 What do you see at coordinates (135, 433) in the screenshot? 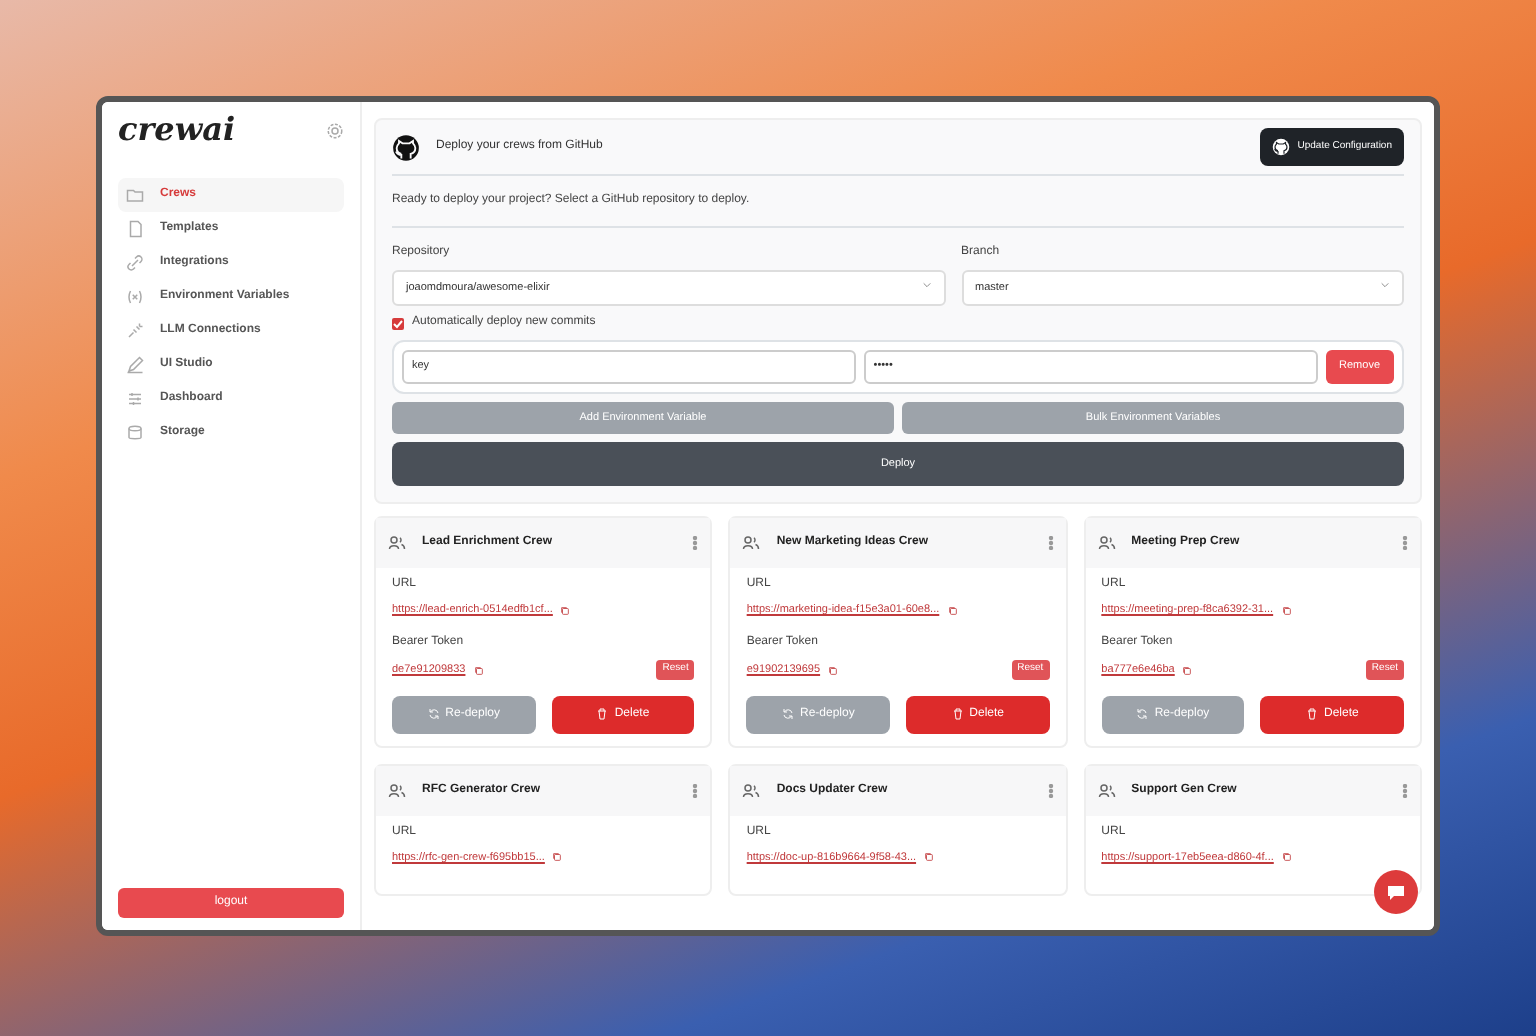
I see `database-icon` at bounding box center [135, 433].